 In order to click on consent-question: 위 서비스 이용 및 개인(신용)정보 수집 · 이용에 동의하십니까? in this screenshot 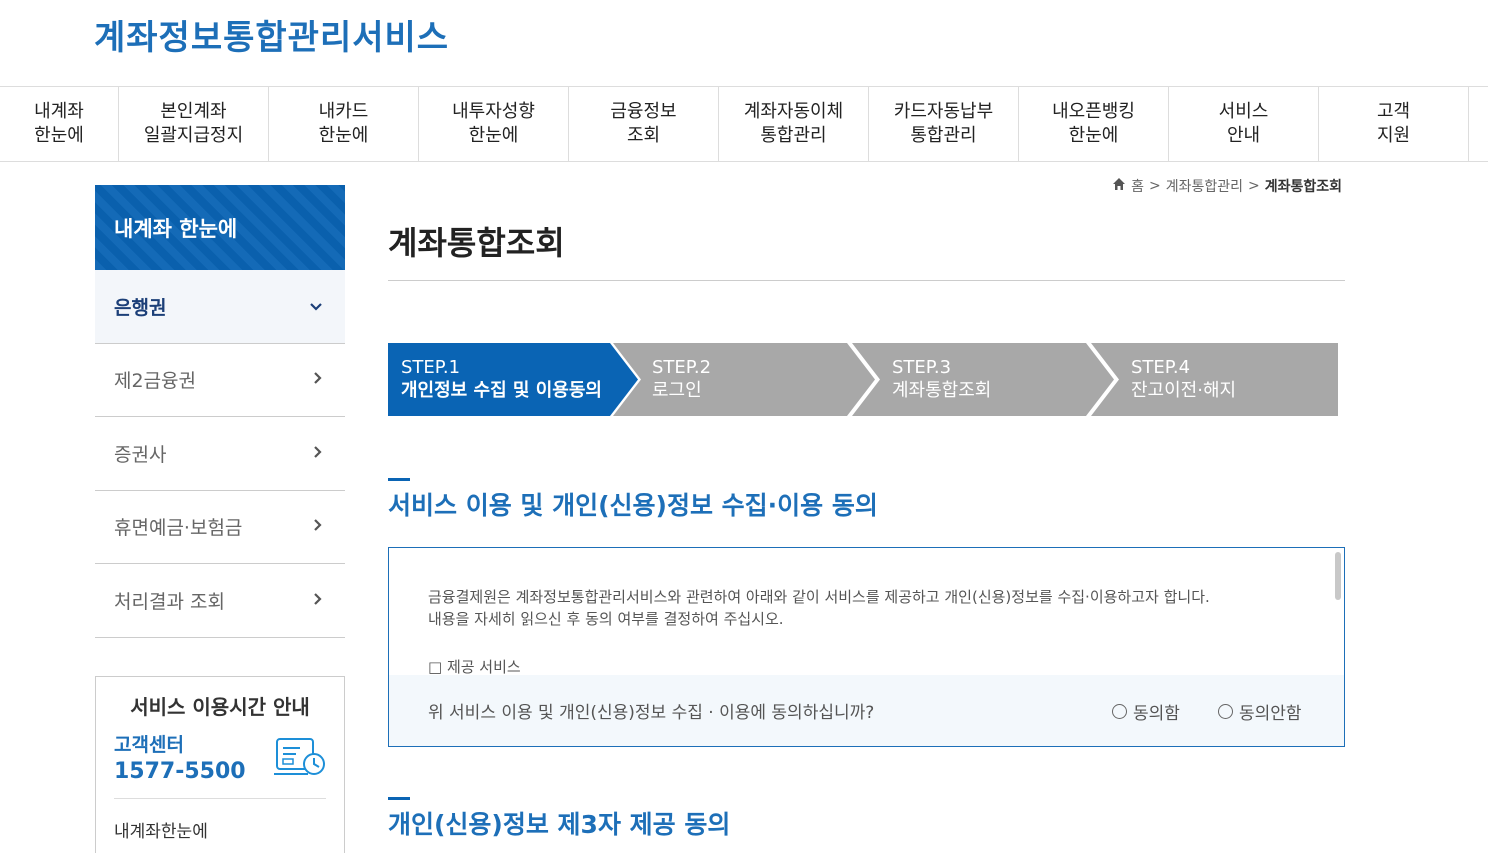, I will do `click(651, 713)`.